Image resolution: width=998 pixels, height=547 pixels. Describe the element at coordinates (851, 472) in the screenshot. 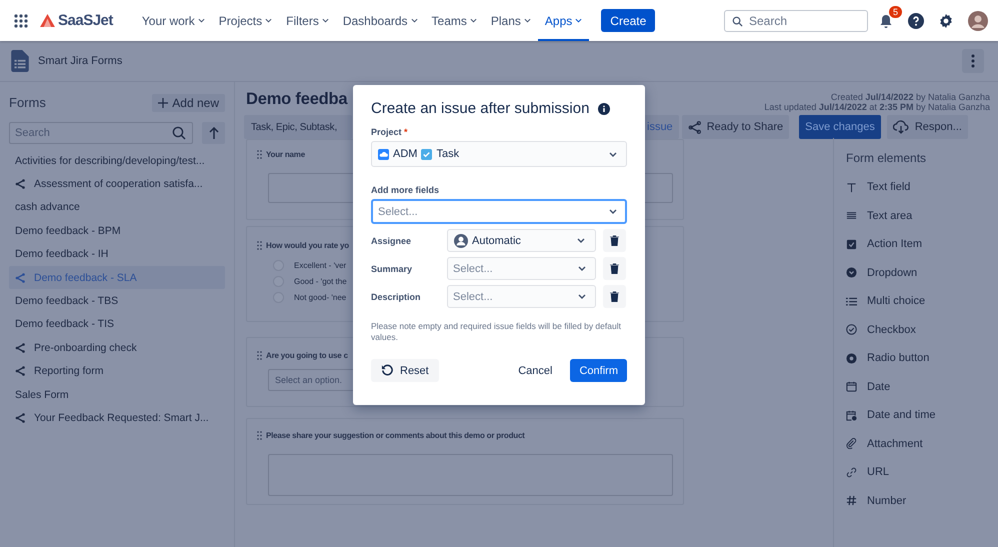

I see `link-icon` at that location.